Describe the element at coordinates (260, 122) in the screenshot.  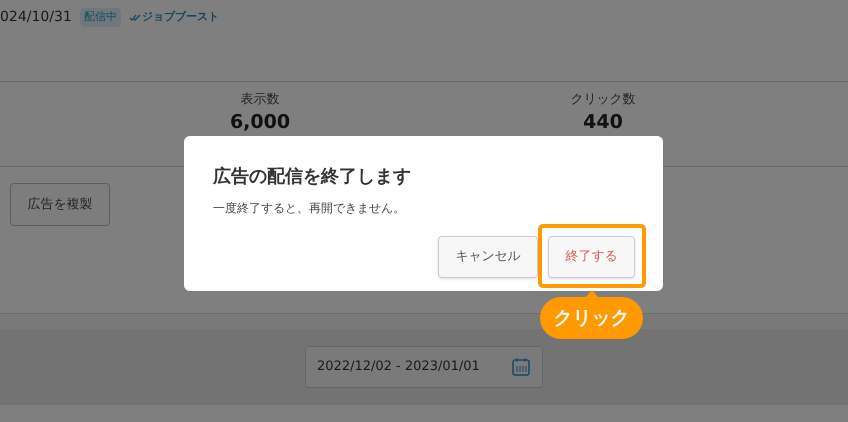
I see `stat-value: 6,000` at that location.